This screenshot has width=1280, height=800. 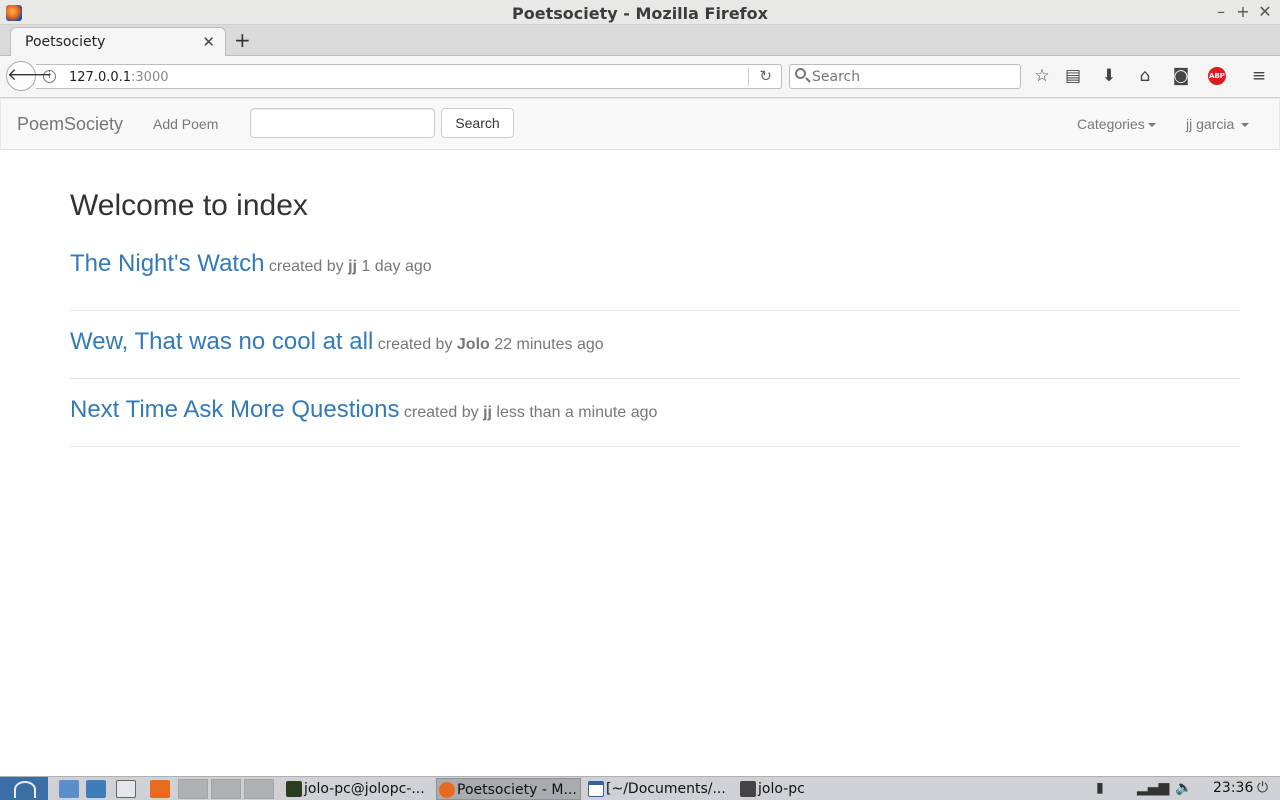 I want to click on editor-icon, so click(x=596, y=789).